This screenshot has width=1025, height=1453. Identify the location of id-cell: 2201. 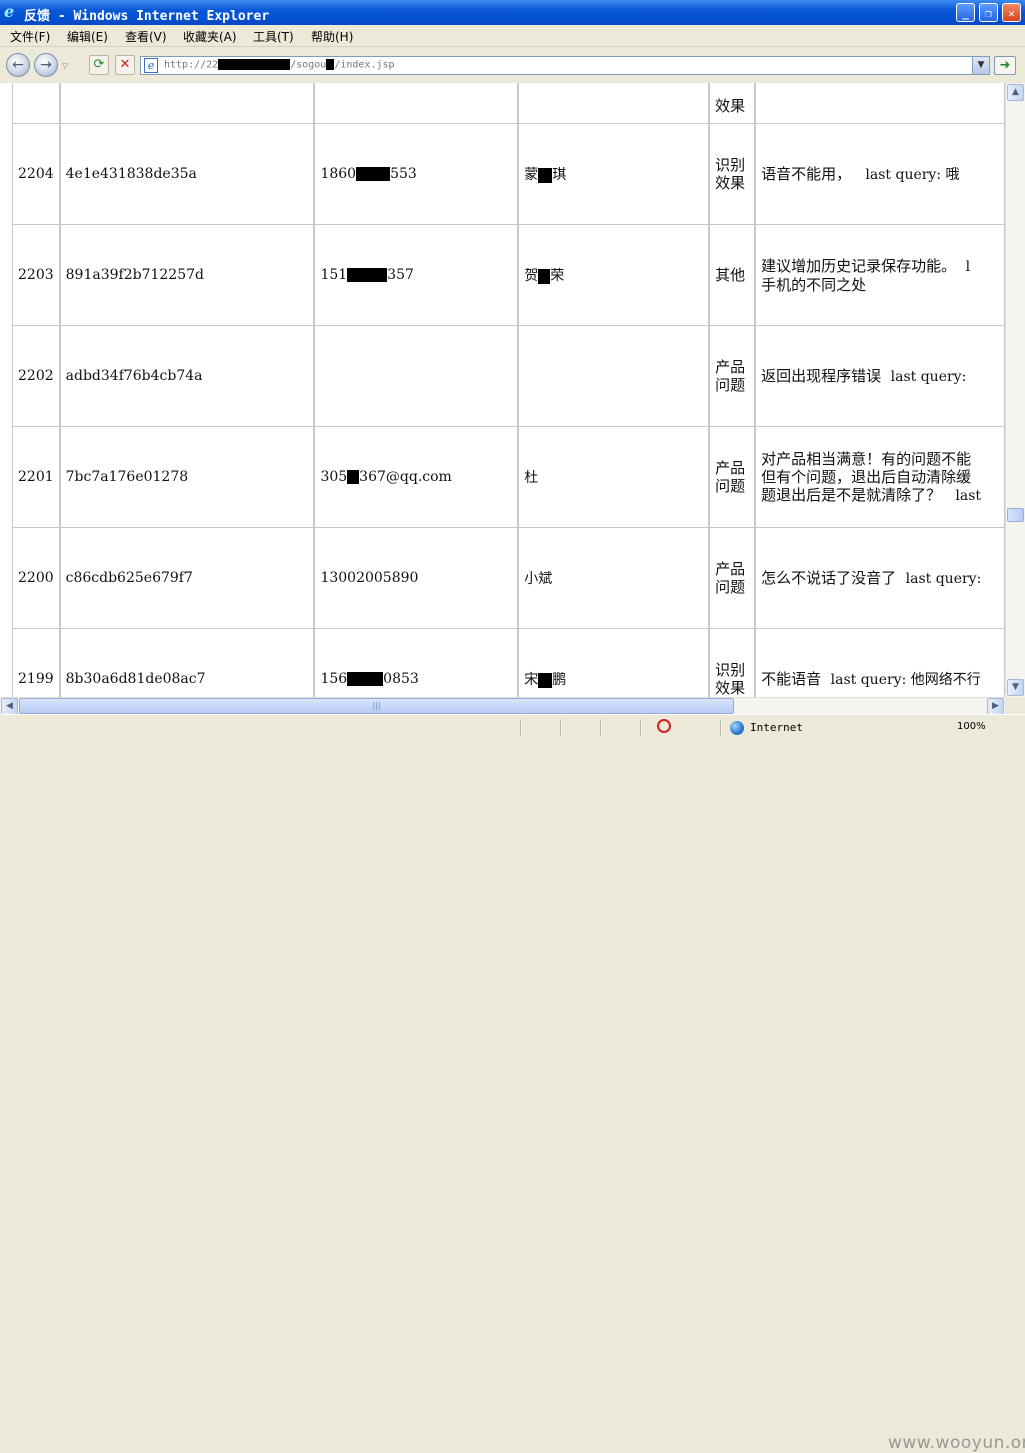
(36, 477).